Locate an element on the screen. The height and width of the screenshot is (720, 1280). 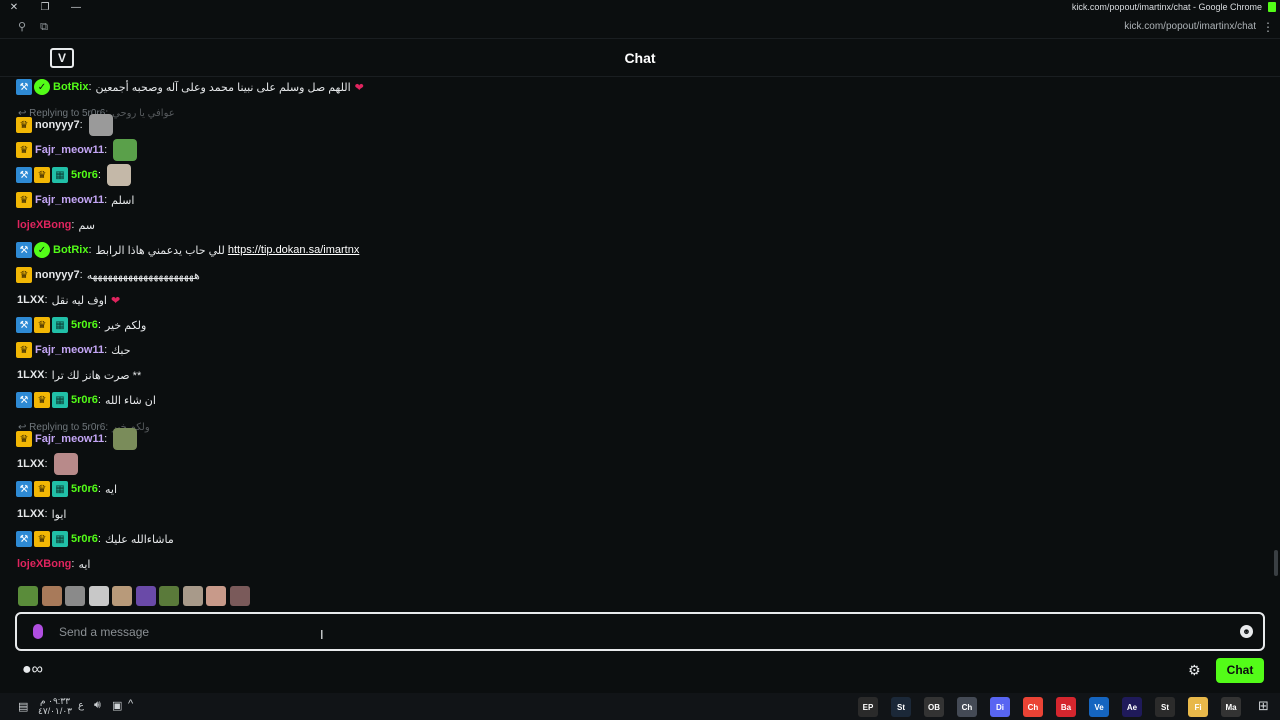
taskbar-app-icon: OB is located at coordinates (934, 707).